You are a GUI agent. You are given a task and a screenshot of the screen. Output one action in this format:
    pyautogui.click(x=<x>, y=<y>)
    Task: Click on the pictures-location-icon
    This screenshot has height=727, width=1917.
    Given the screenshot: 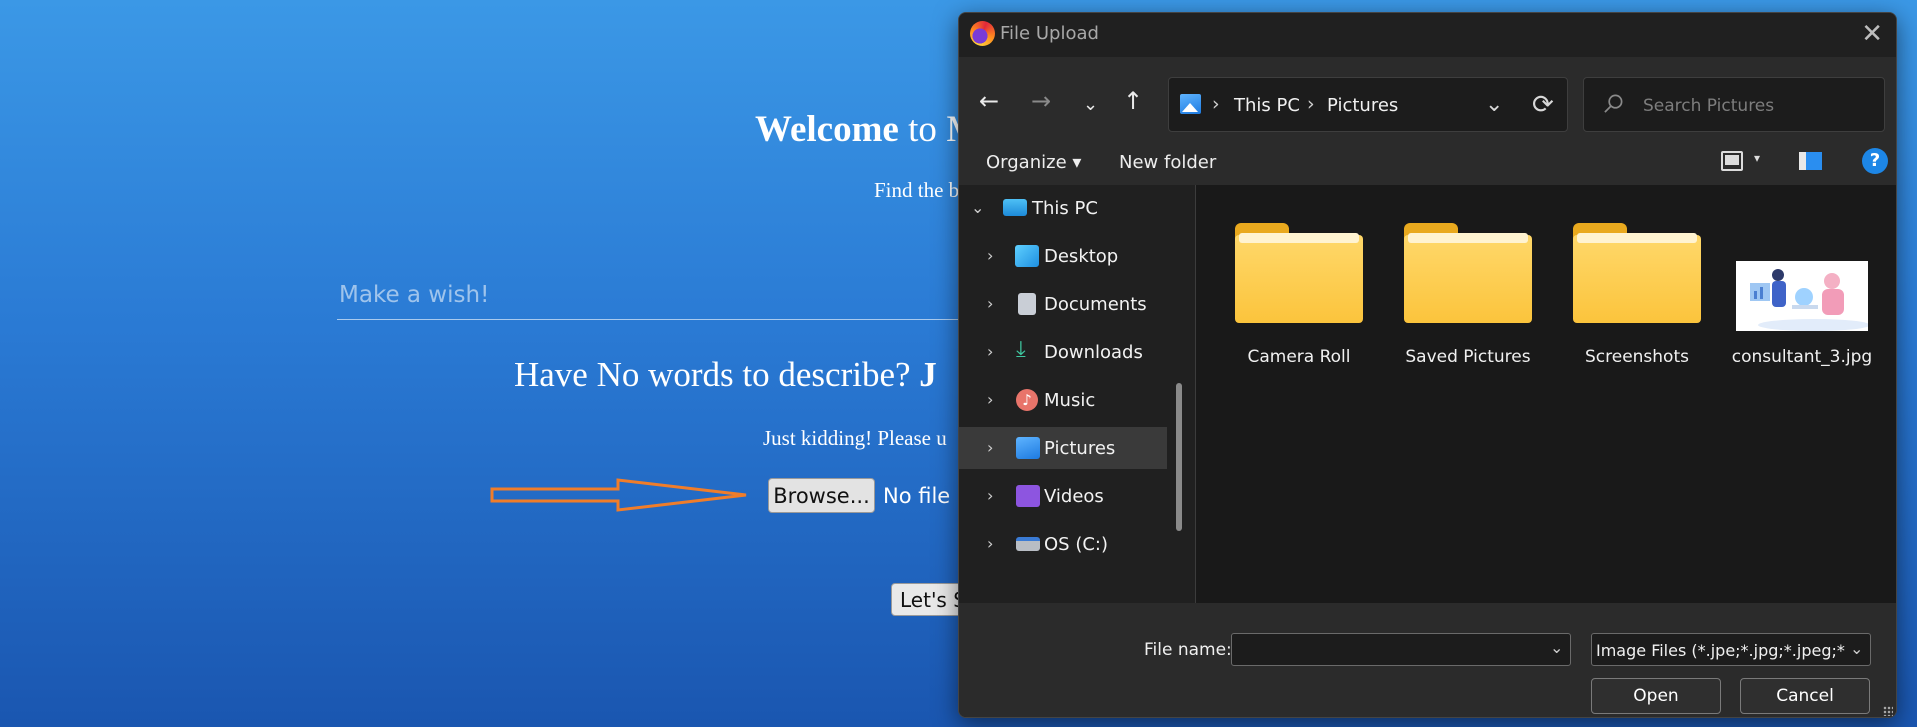 What is the action you would take?
    pyautogui.click(x=1190, y=104)
    